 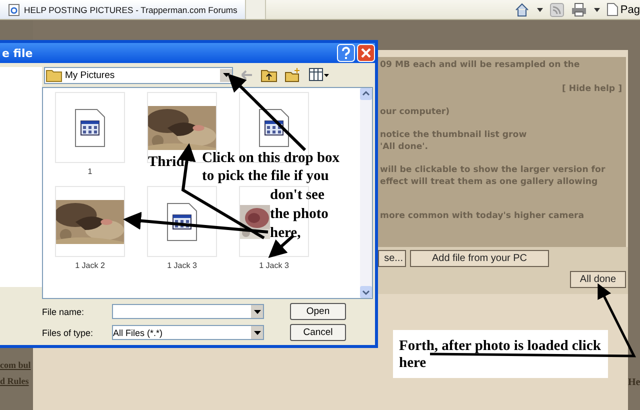 I want to click on edge-text: He, so click(x=634, y=382).